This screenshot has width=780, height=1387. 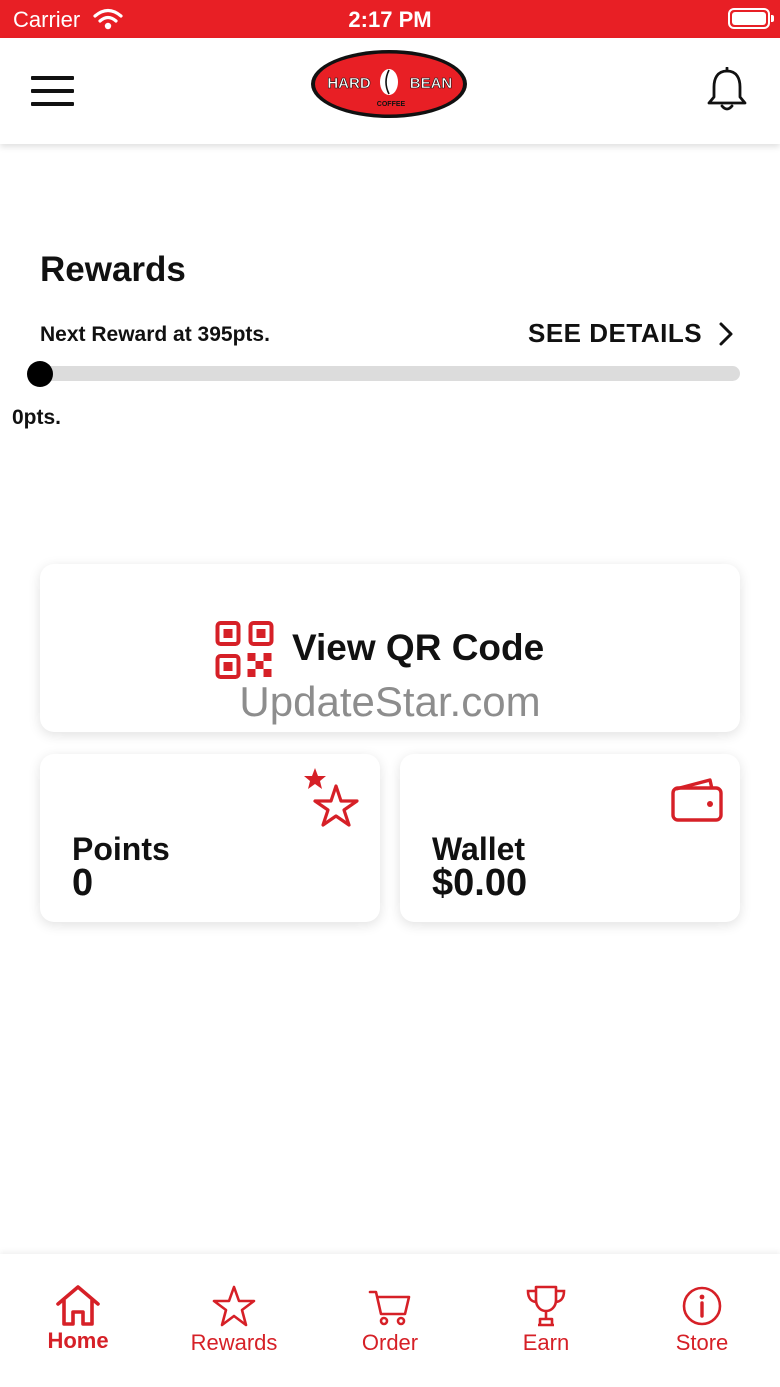 What do you see at coordinates (37, 417) in the screenshot?
I see `current-points-label: 0pts.` at bounding box center [37, 417].